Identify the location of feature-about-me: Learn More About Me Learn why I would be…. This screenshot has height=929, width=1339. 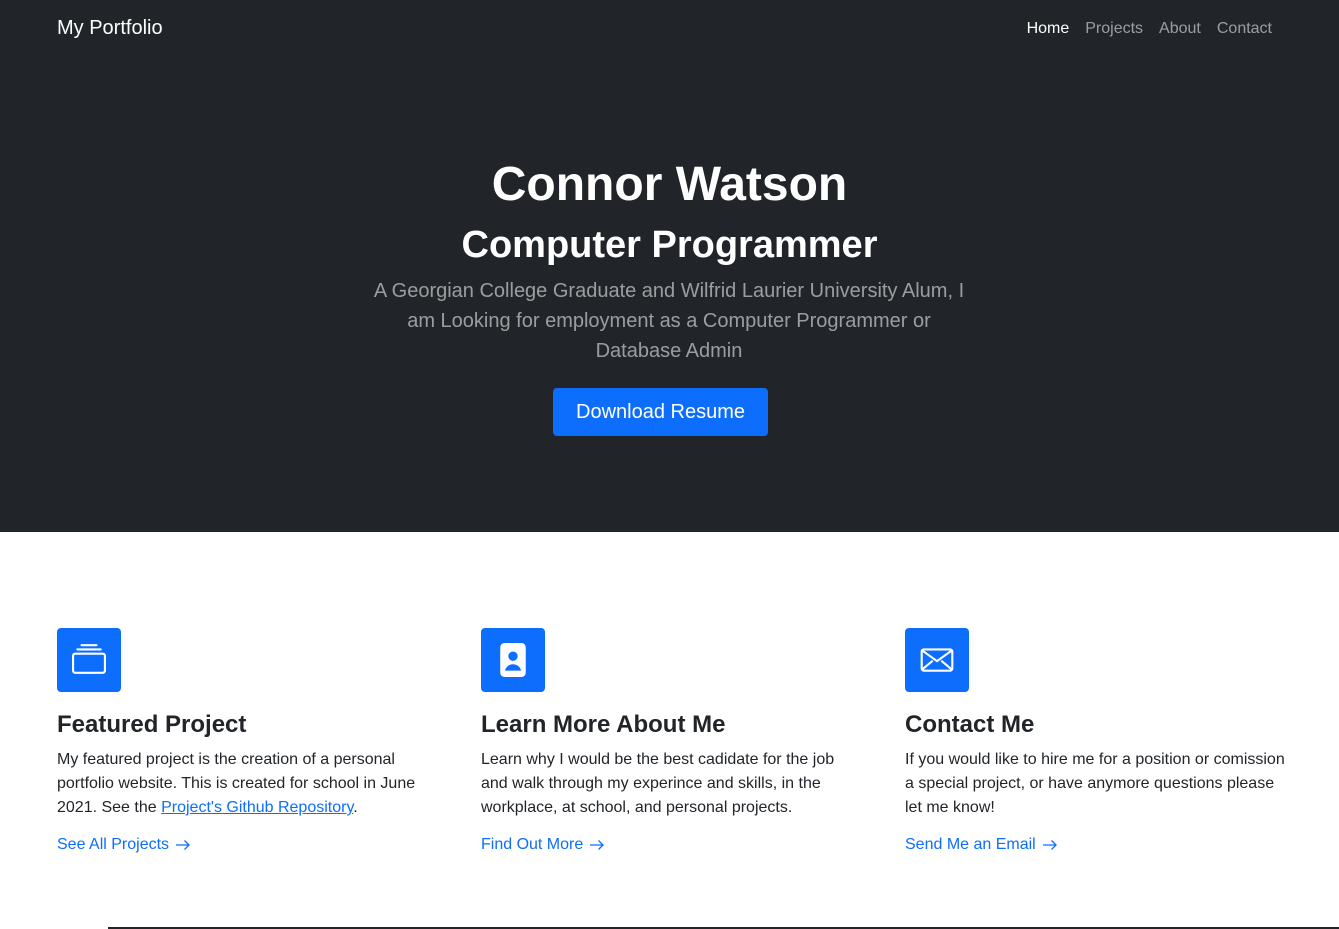
(671, 741).